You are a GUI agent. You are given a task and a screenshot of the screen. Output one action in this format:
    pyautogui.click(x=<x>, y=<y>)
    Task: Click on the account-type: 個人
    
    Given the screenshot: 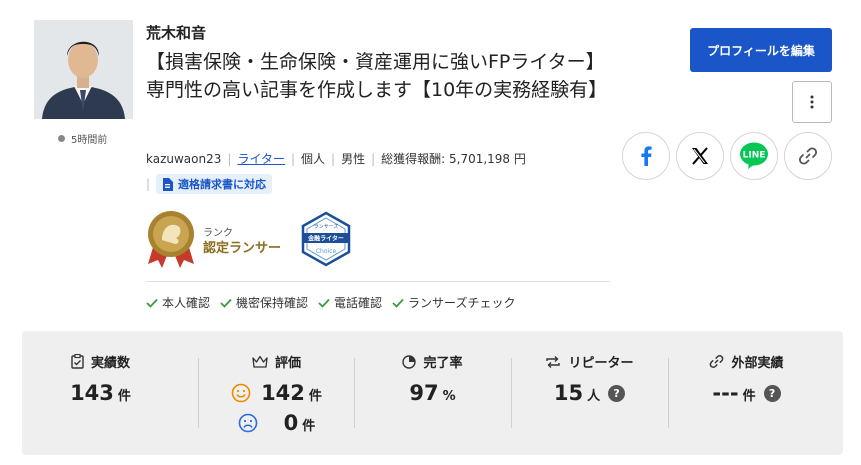 What is the action you would take?
    pyautogui.click(x=313, y=159)
    